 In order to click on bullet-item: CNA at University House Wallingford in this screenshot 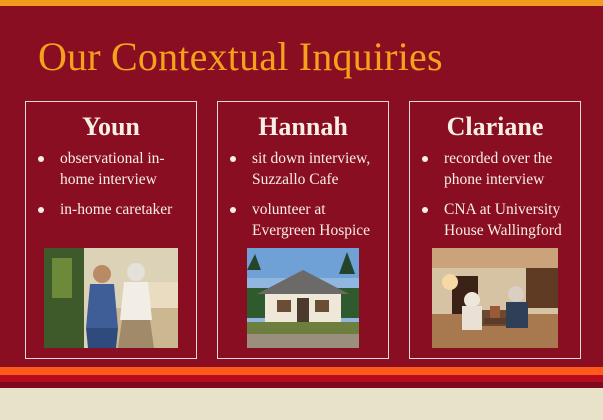, I will do `click(497, 220)`.